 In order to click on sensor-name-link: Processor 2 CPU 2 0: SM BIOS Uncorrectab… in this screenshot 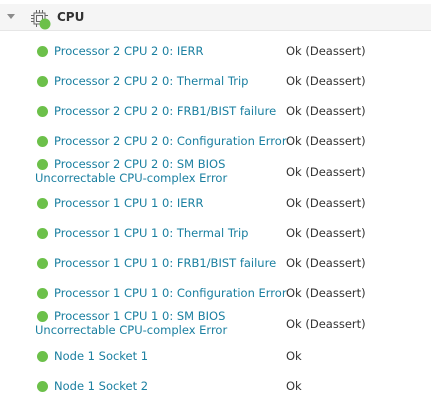, I will do `click(160, 171)`.